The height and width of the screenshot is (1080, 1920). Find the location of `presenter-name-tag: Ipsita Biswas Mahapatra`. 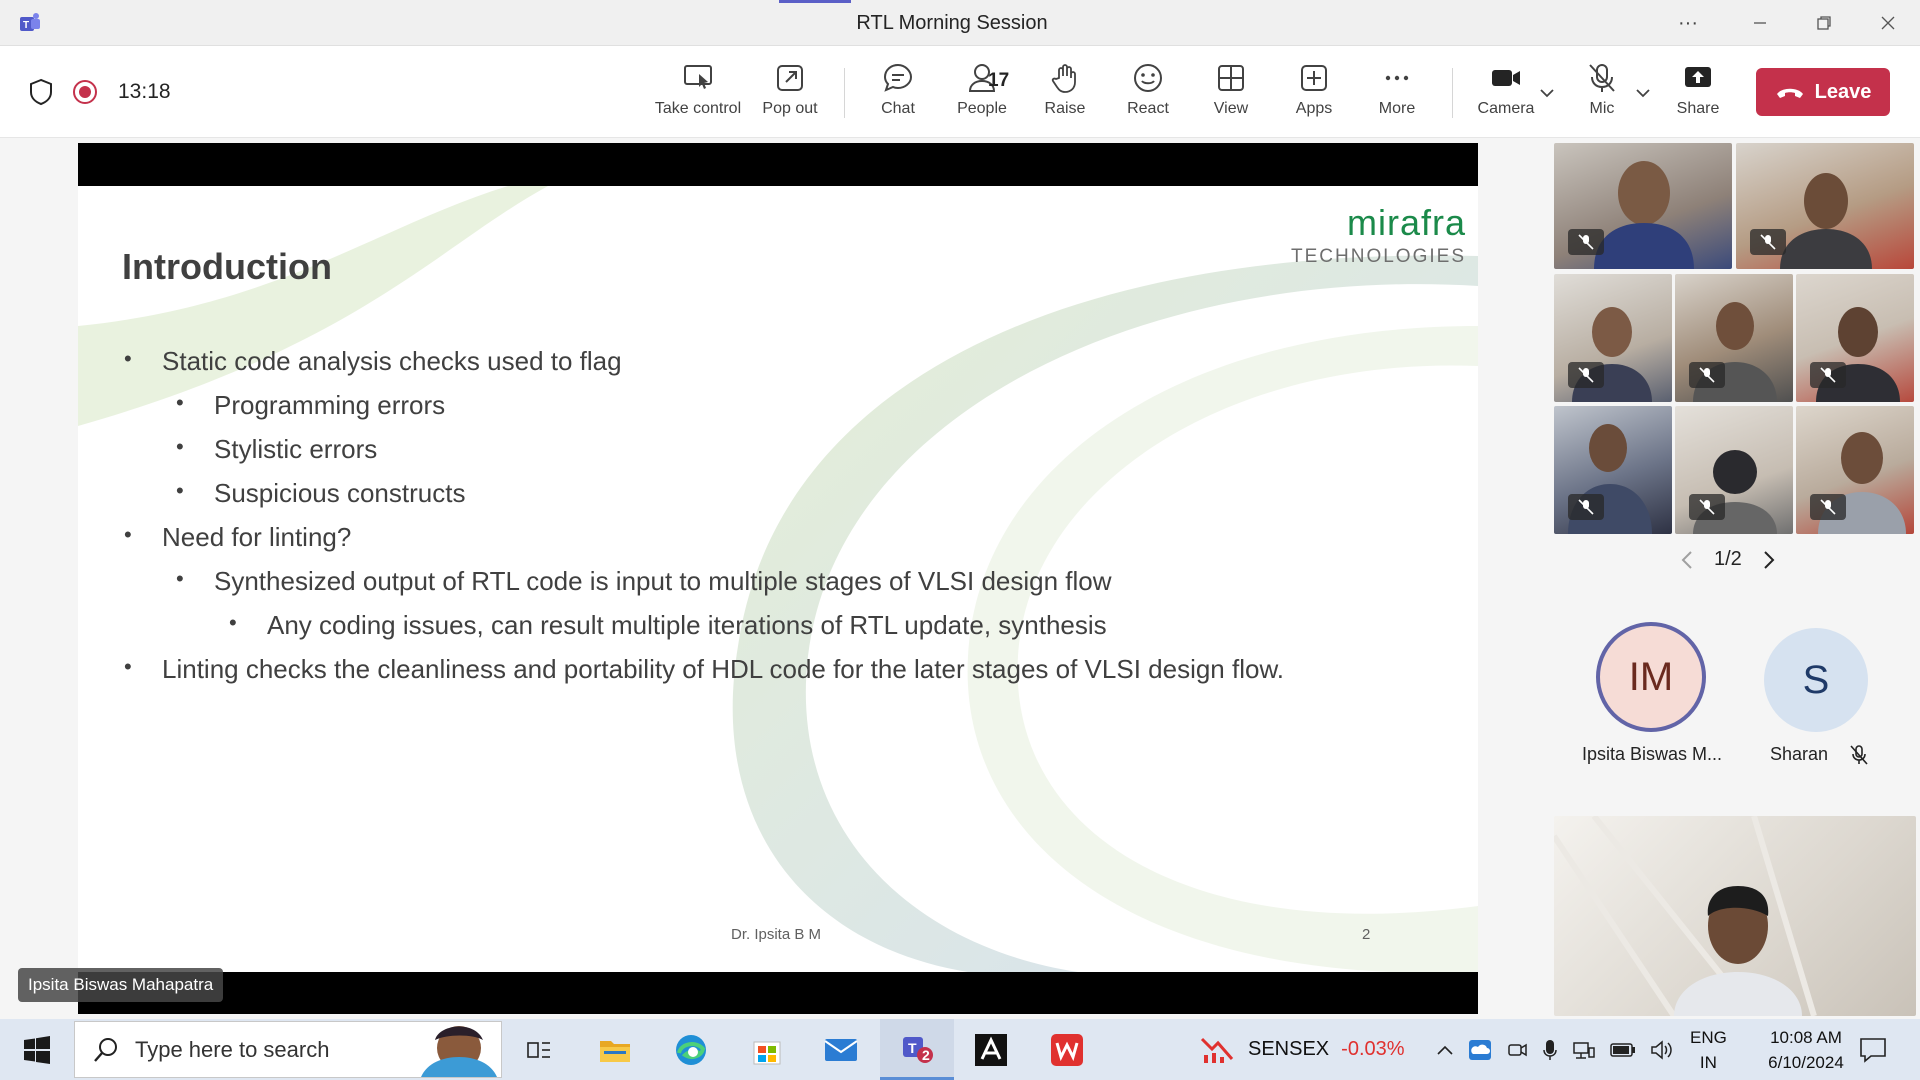

presenter-name-tag: Ipsita Biswas Mahapatra is located at coordinates (121, 985).